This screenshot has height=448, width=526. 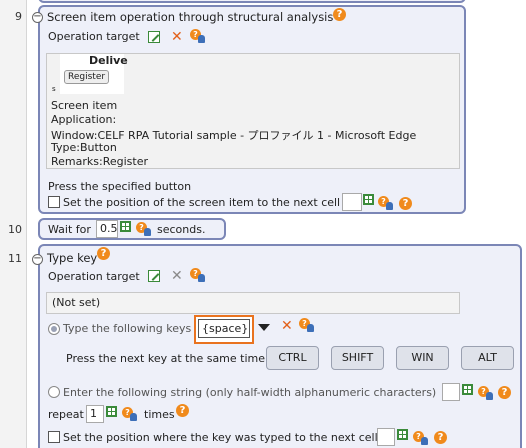 What do you see at coordinates (224, 328) in the screenshot?
I see `key-field-value: {space}` at bounding box center [224, 328].